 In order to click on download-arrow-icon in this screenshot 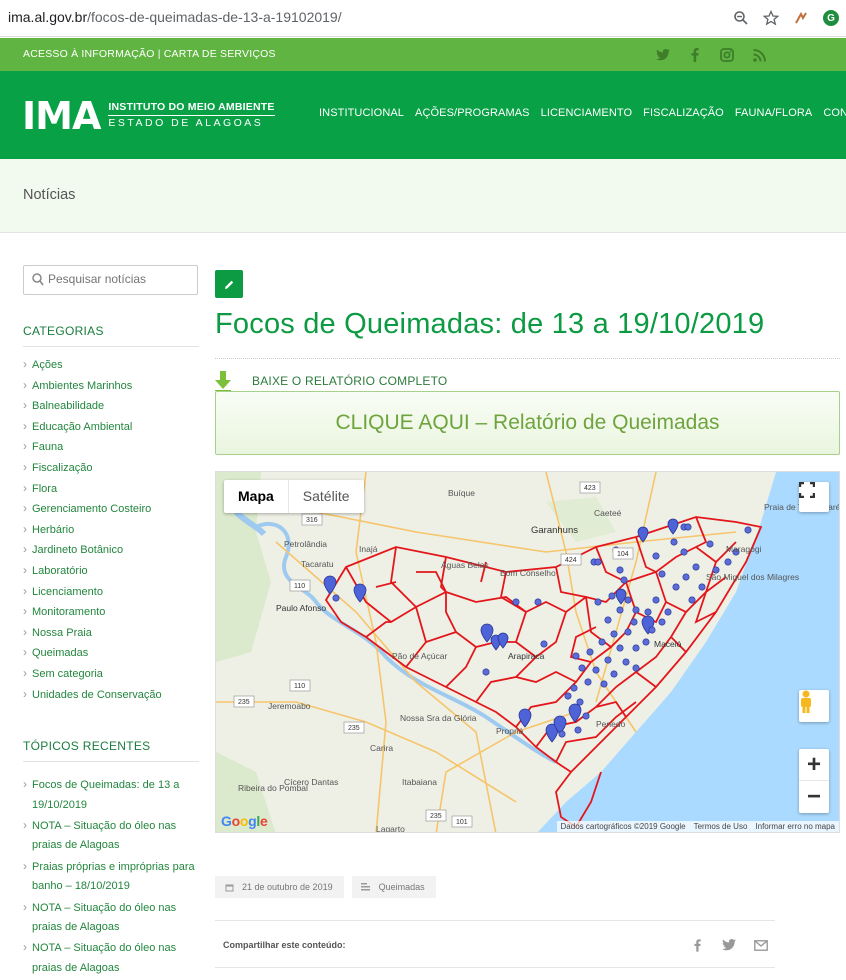, I will do `click(223, 381)`.